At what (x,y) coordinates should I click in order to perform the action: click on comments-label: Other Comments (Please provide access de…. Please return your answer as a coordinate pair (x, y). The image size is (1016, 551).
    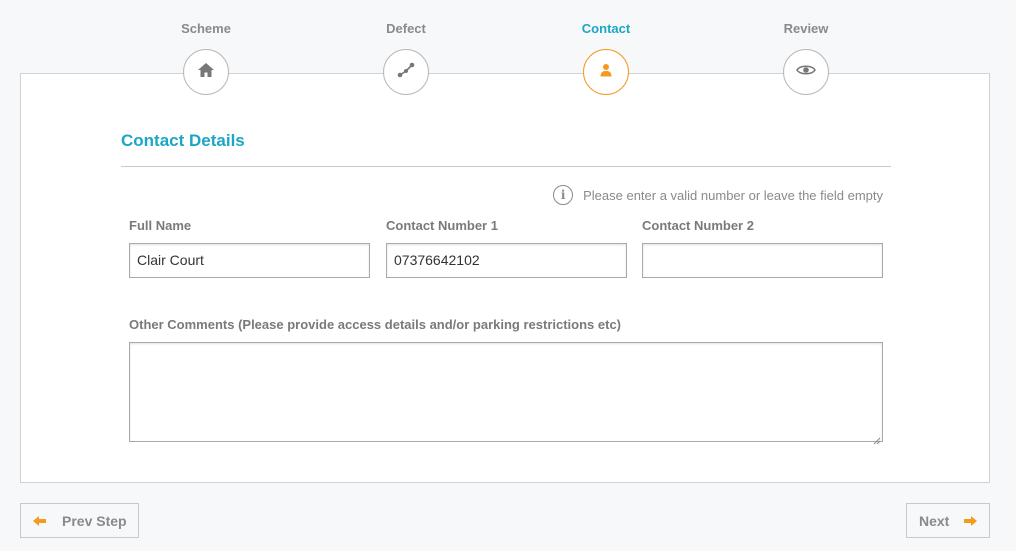
    Looking at the image, I should click on (375, 324).